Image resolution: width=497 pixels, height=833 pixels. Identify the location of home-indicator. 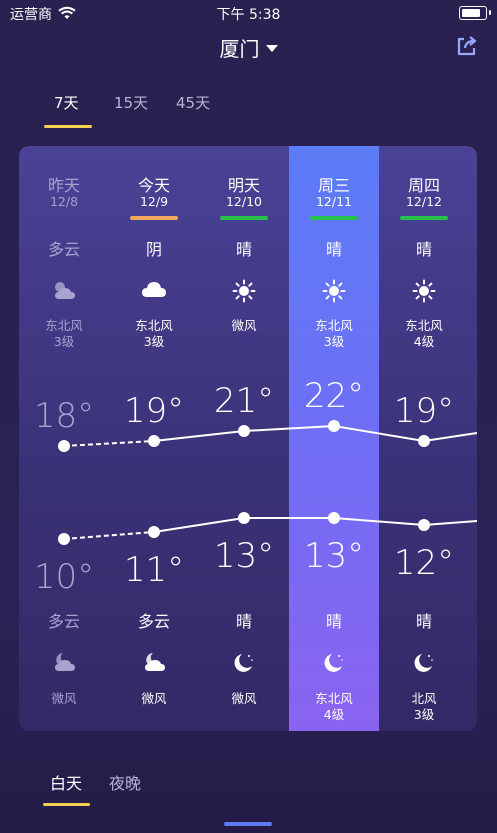
(248, 824).